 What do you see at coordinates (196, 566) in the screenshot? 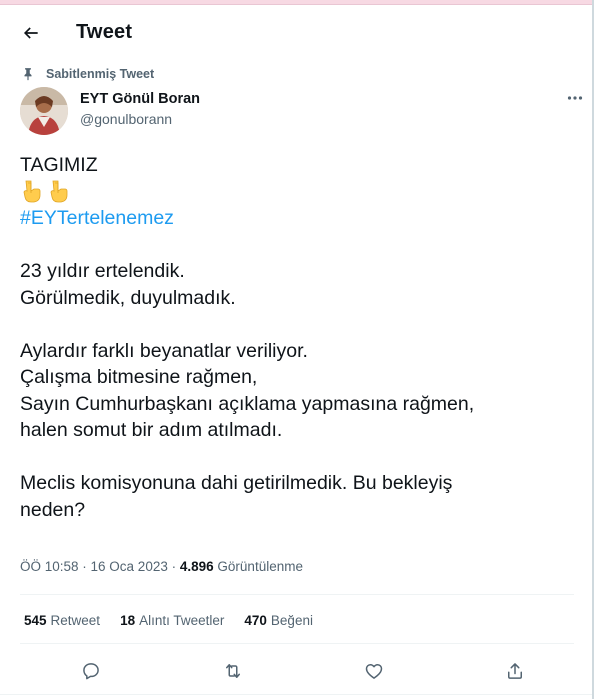
I see `views-count: 4.896` at bounding box center [196, 566].